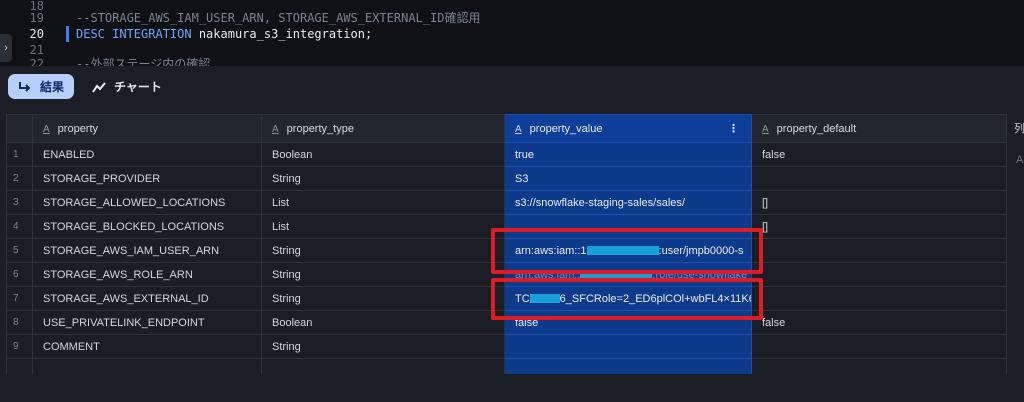  What do you see at coordinates (147, 178) in the screenshot?
I see `cell-property: STORAGE_PROVIDER` at bounding box center [147, 178].